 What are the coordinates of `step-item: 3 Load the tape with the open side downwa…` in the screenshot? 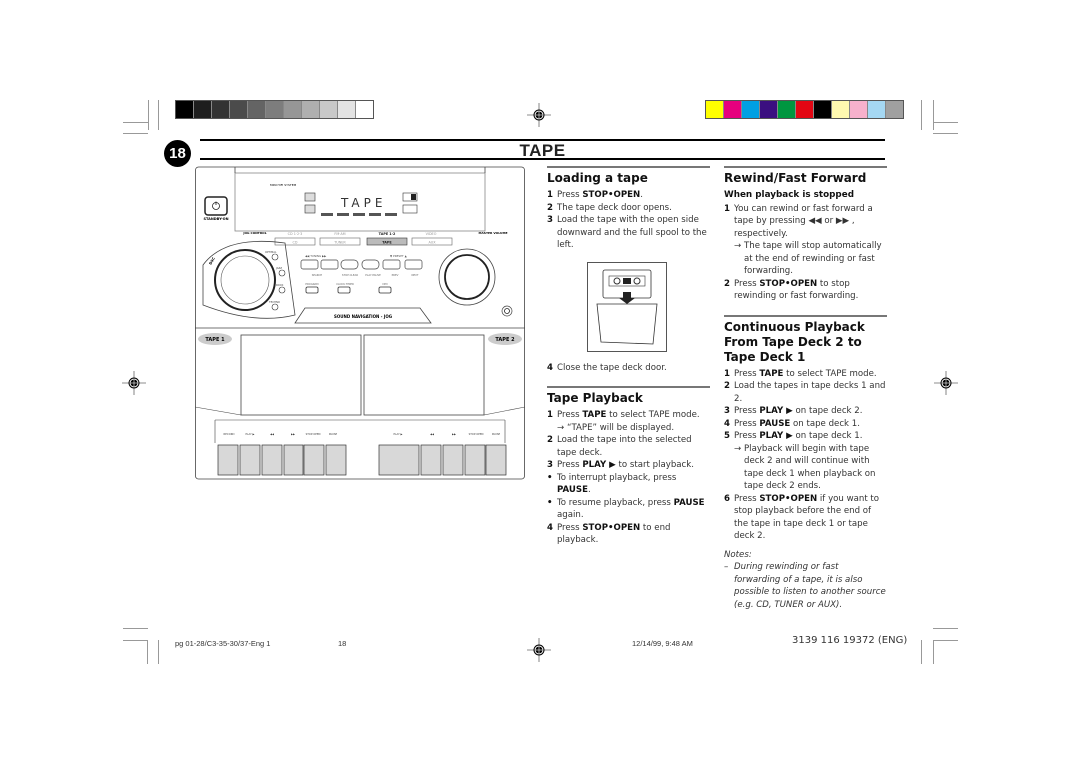 It's located at (627, 232).